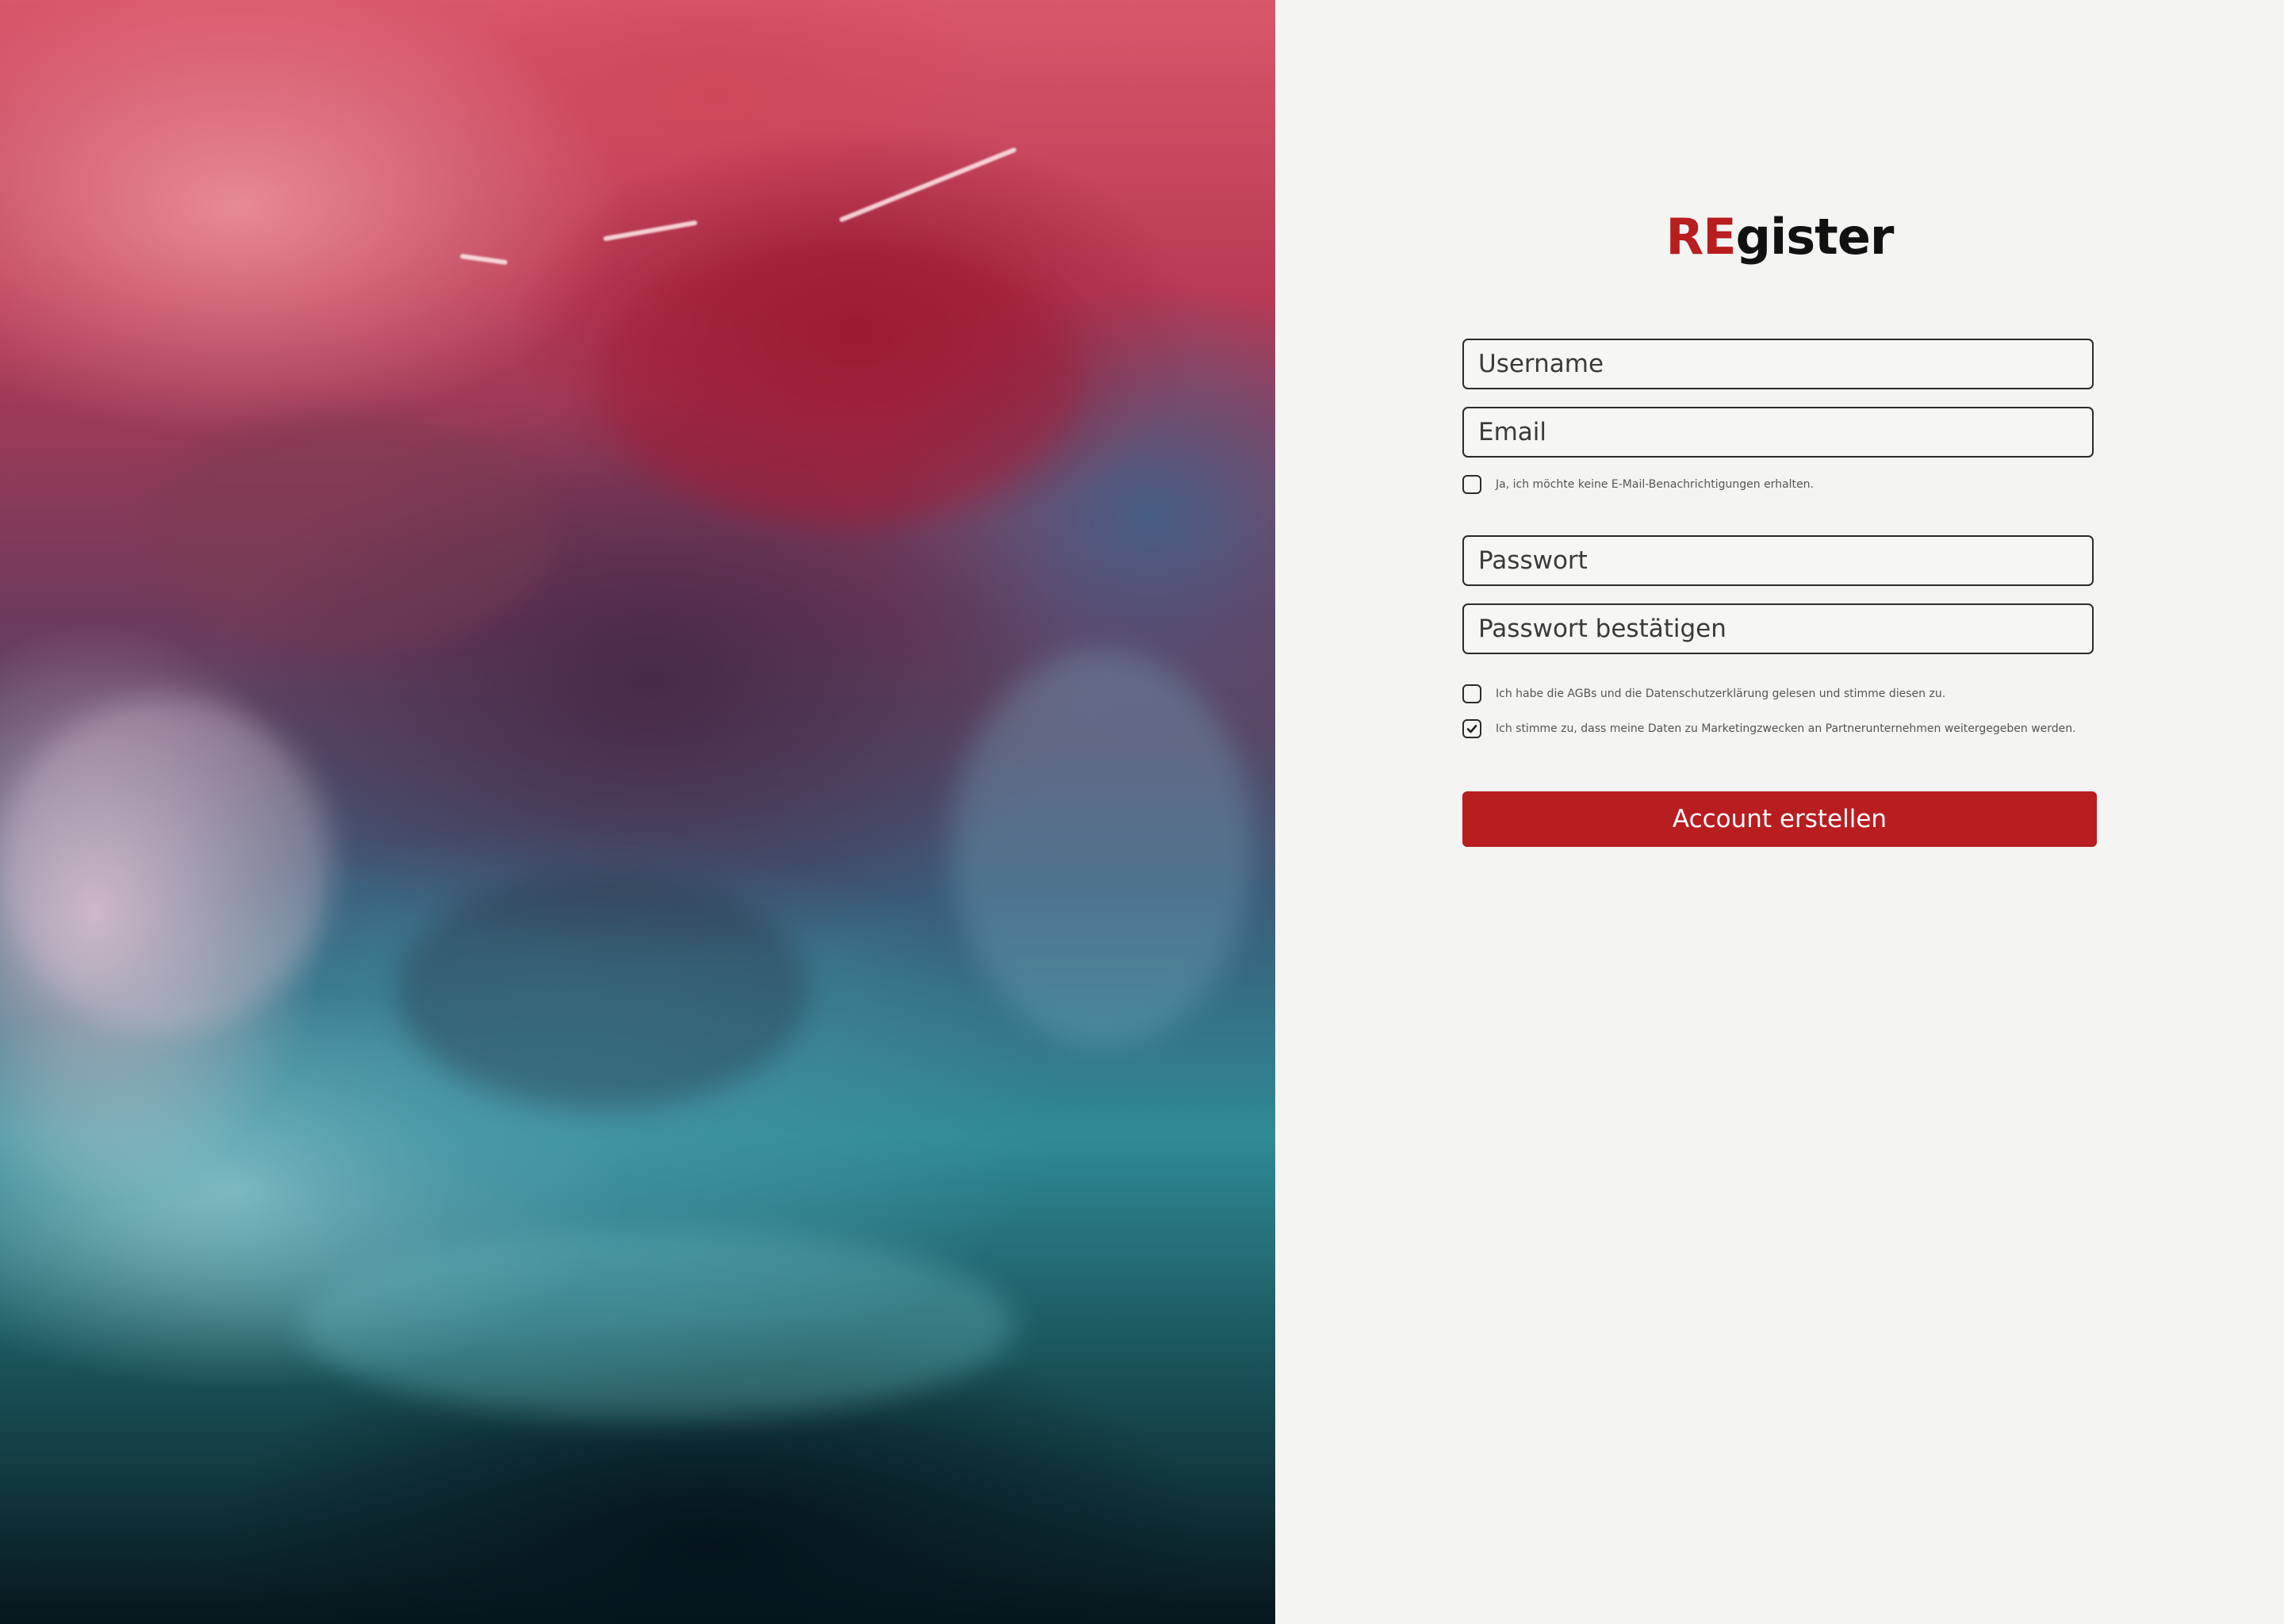  I want to click on username-input, so click(1778, 364).